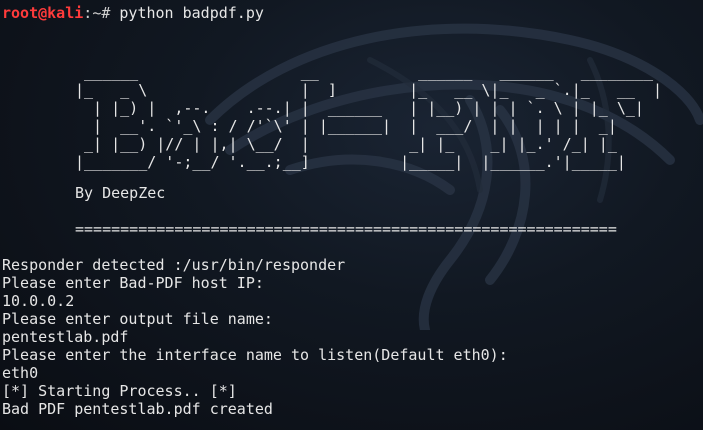  I want to click on author-byline: By DeepZec, so click(120, 193).